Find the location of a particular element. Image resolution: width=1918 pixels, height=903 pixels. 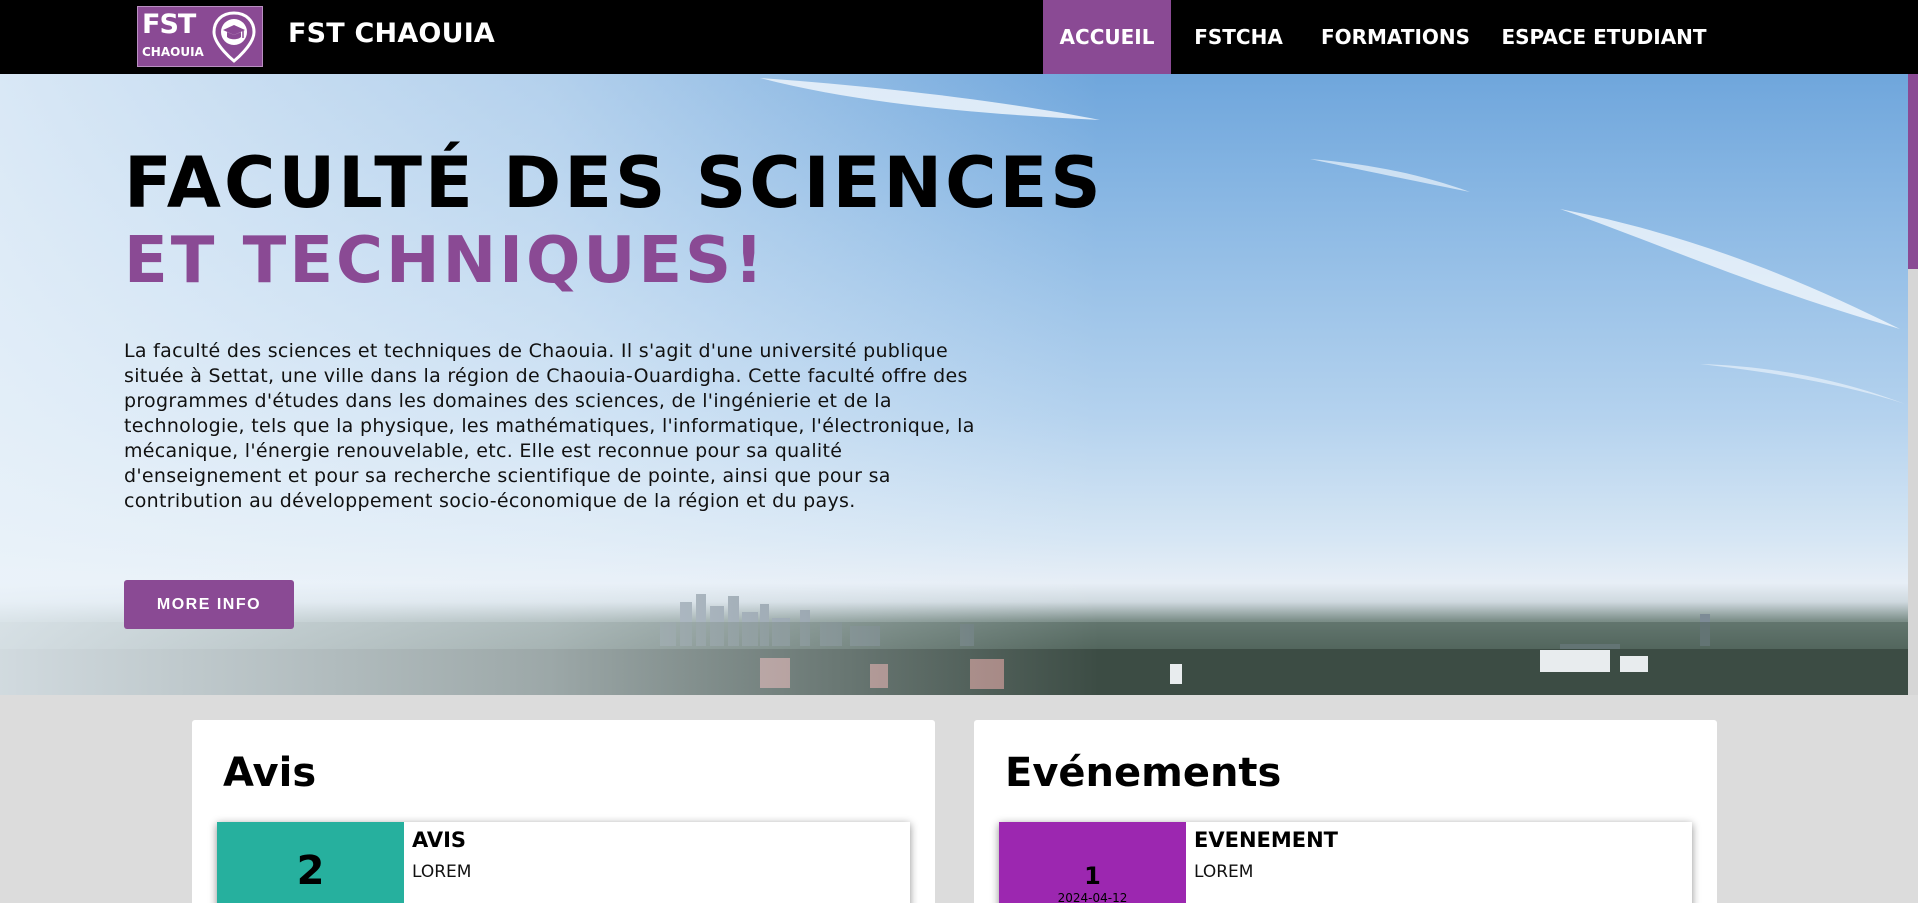

hero-title-line1: FACULTÉ DES SCIENCES is located at coordinates (614, 183).